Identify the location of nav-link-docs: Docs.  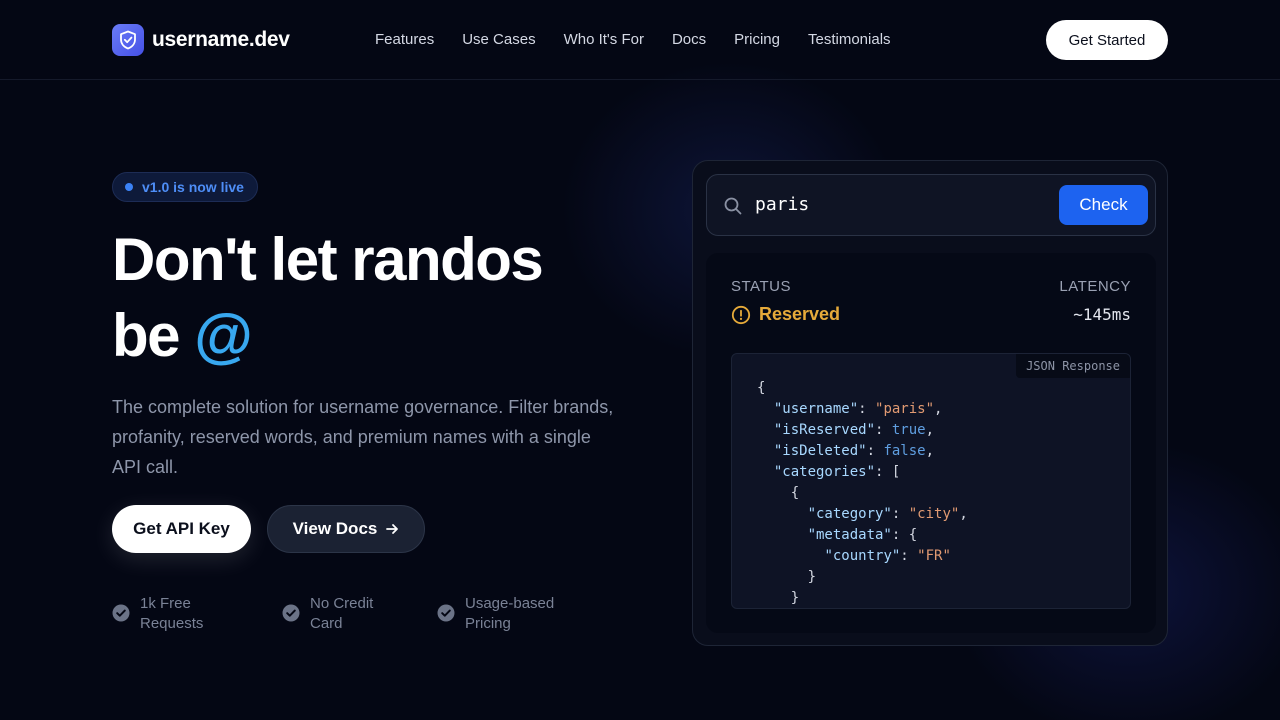
(689, 39).